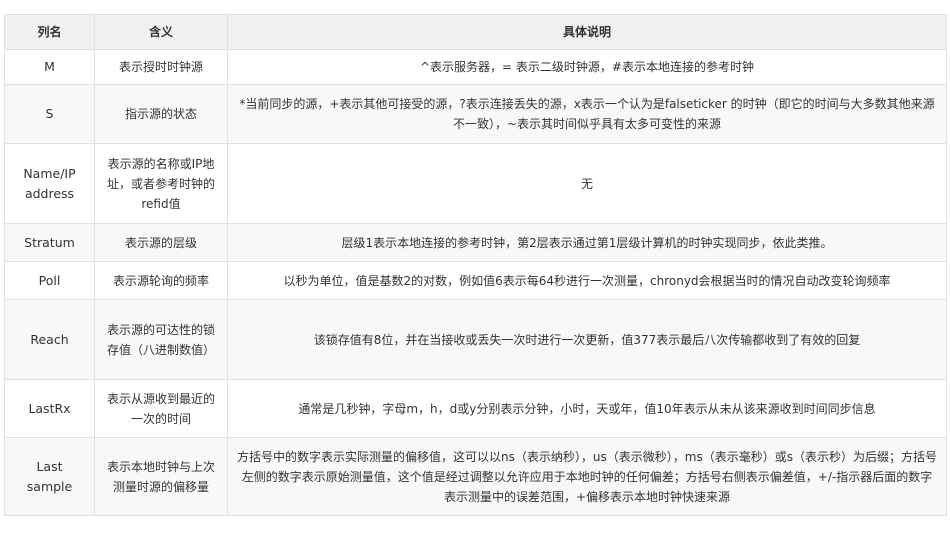 The width and height of the screenshot is (950, 536). I want to click on cell-column-name: M, so click(49, 67).